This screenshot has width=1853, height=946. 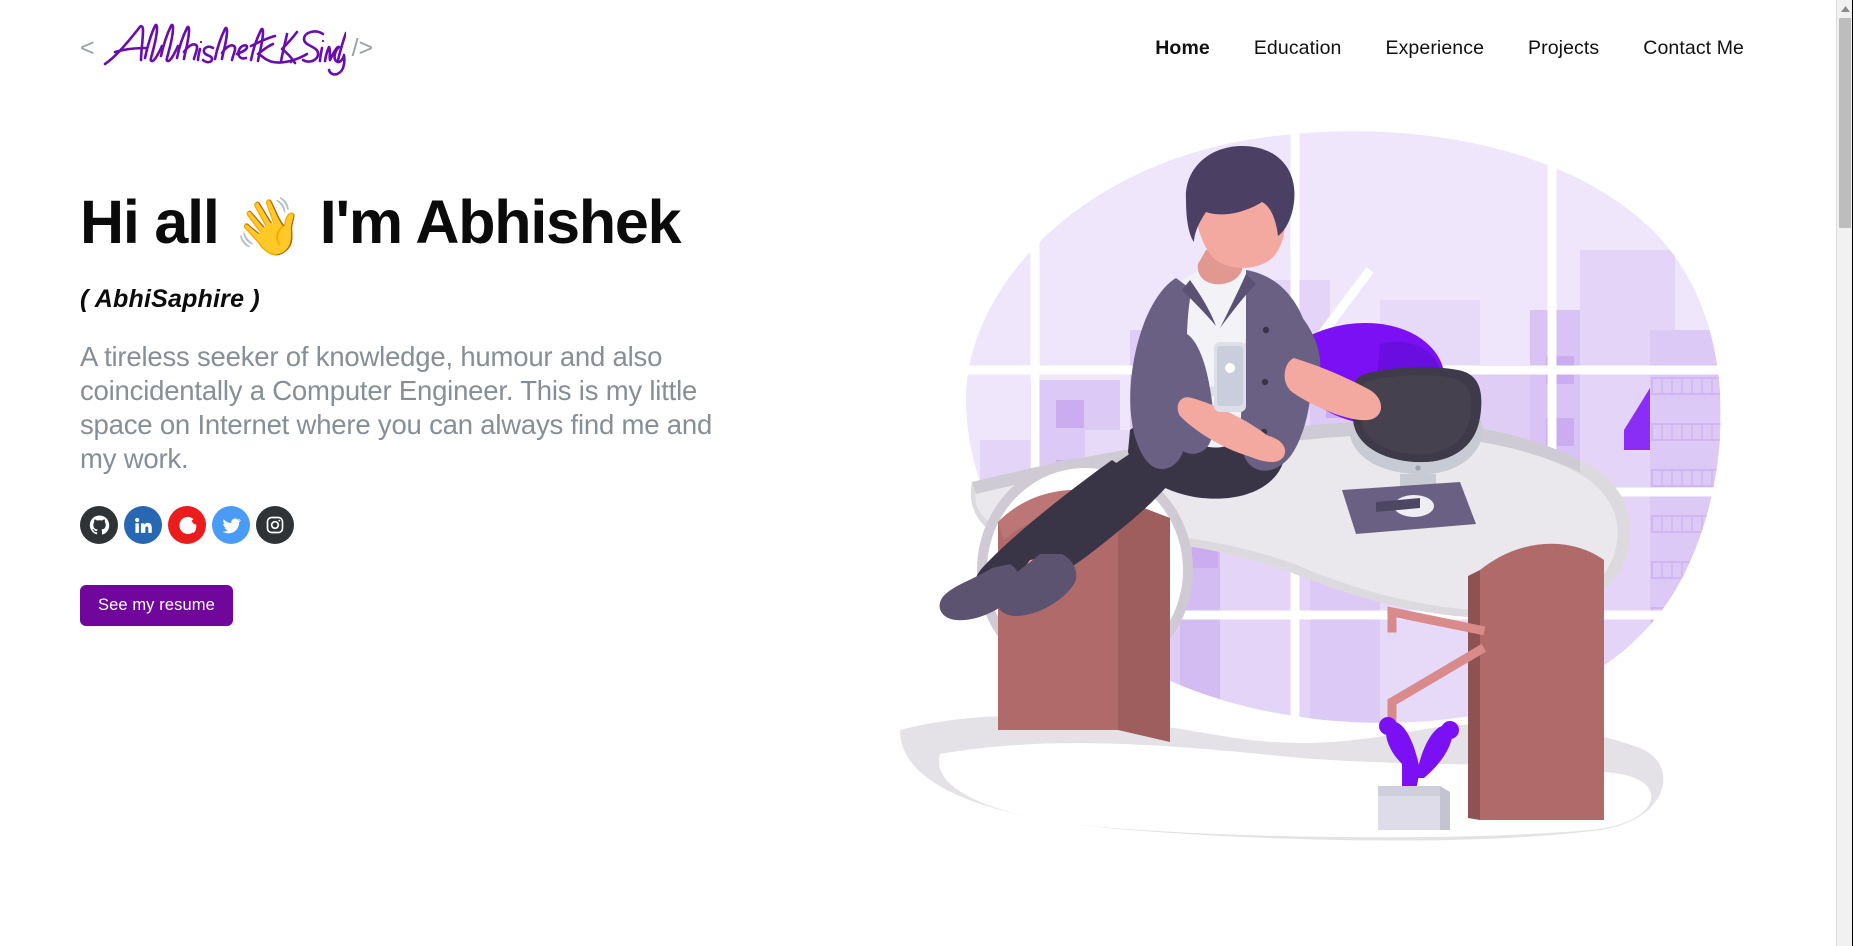 I want to click on see-my-resume-button: See my resume, so click(x=156, y=606).